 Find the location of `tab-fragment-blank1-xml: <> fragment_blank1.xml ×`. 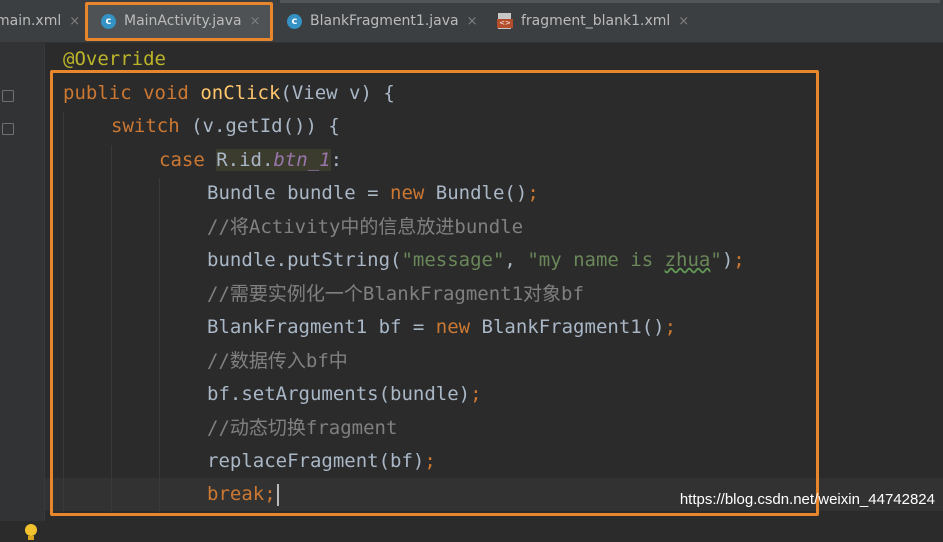

tab-fragment-blank1-xml: <> fragment_blank1.xml × is located at coordinates (593, 21).